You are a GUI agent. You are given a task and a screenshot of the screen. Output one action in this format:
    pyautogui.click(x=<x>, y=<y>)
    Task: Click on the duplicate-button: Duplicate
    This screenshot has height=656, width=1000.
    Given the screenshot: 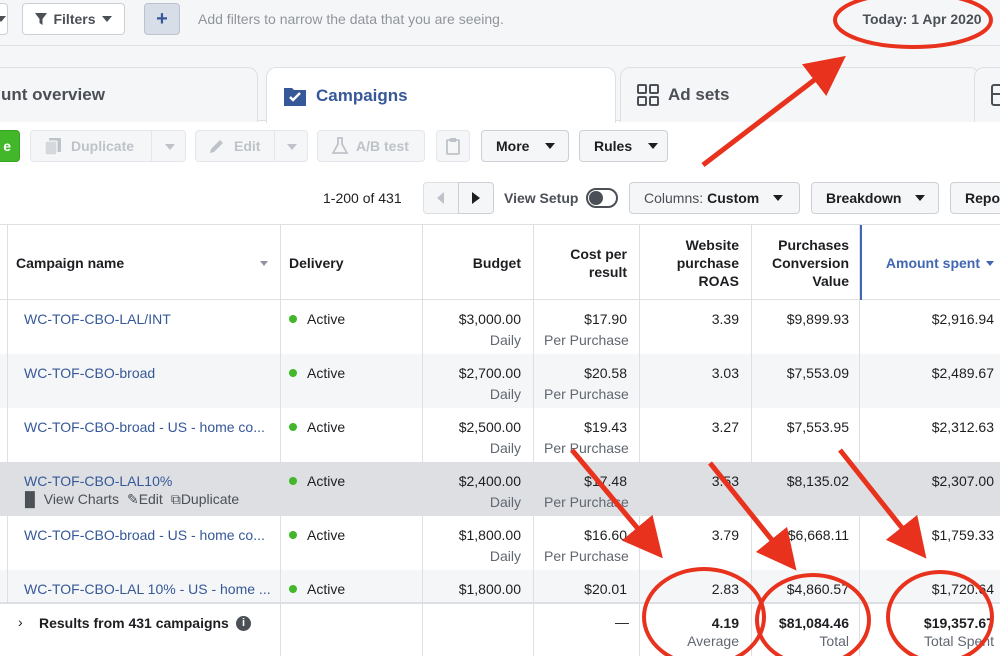 What is the action you would take?
    pyautogui.click(x=108, y=146)
    